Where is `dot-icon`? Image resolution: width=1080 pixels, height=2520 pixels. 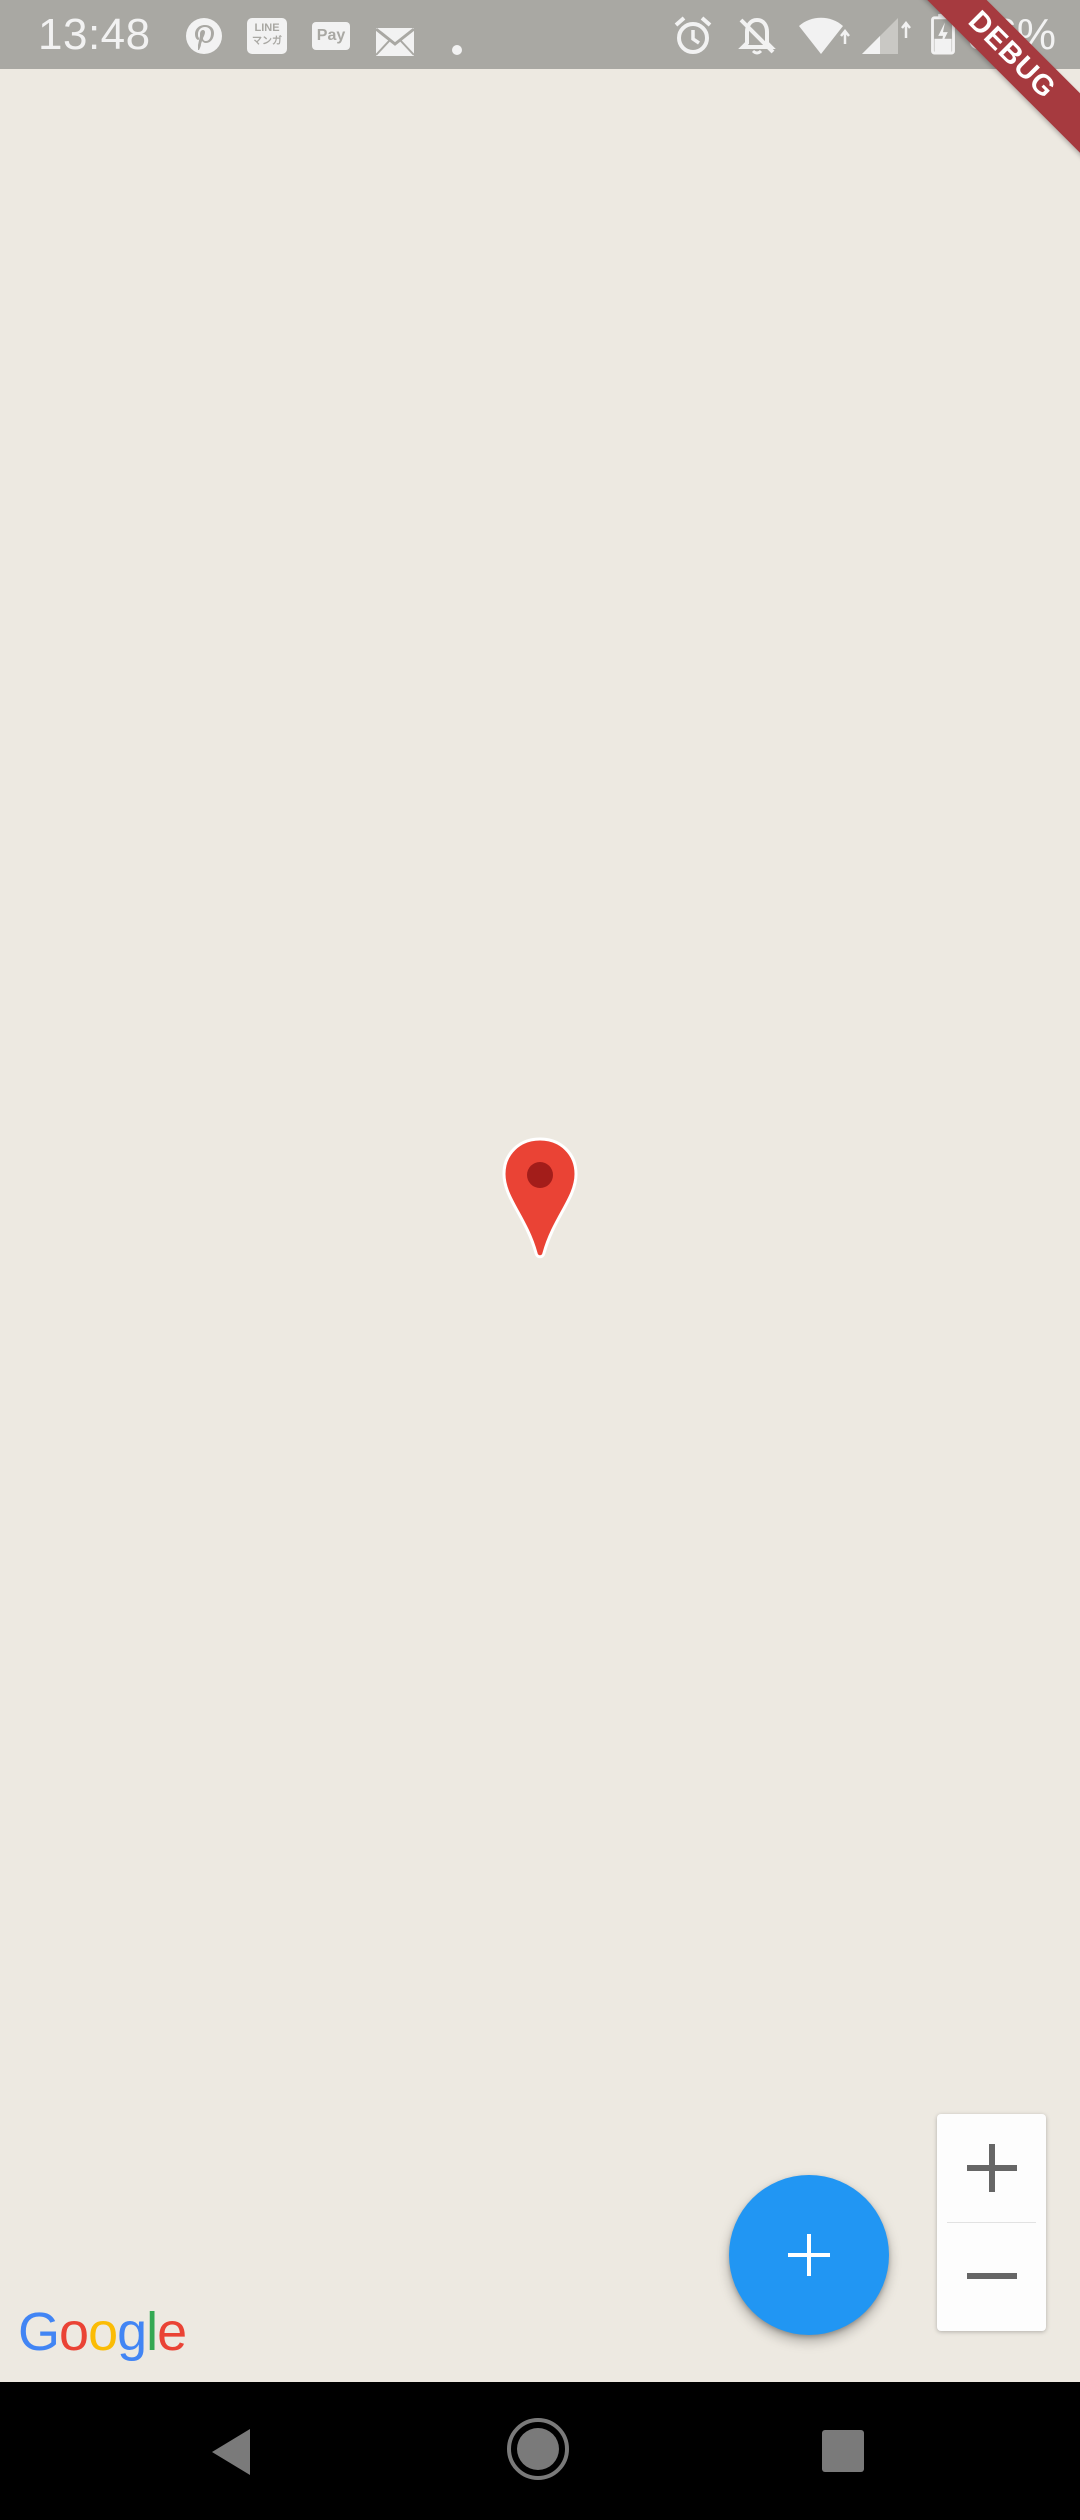 dot-icon is located at coordinates (457, 50).